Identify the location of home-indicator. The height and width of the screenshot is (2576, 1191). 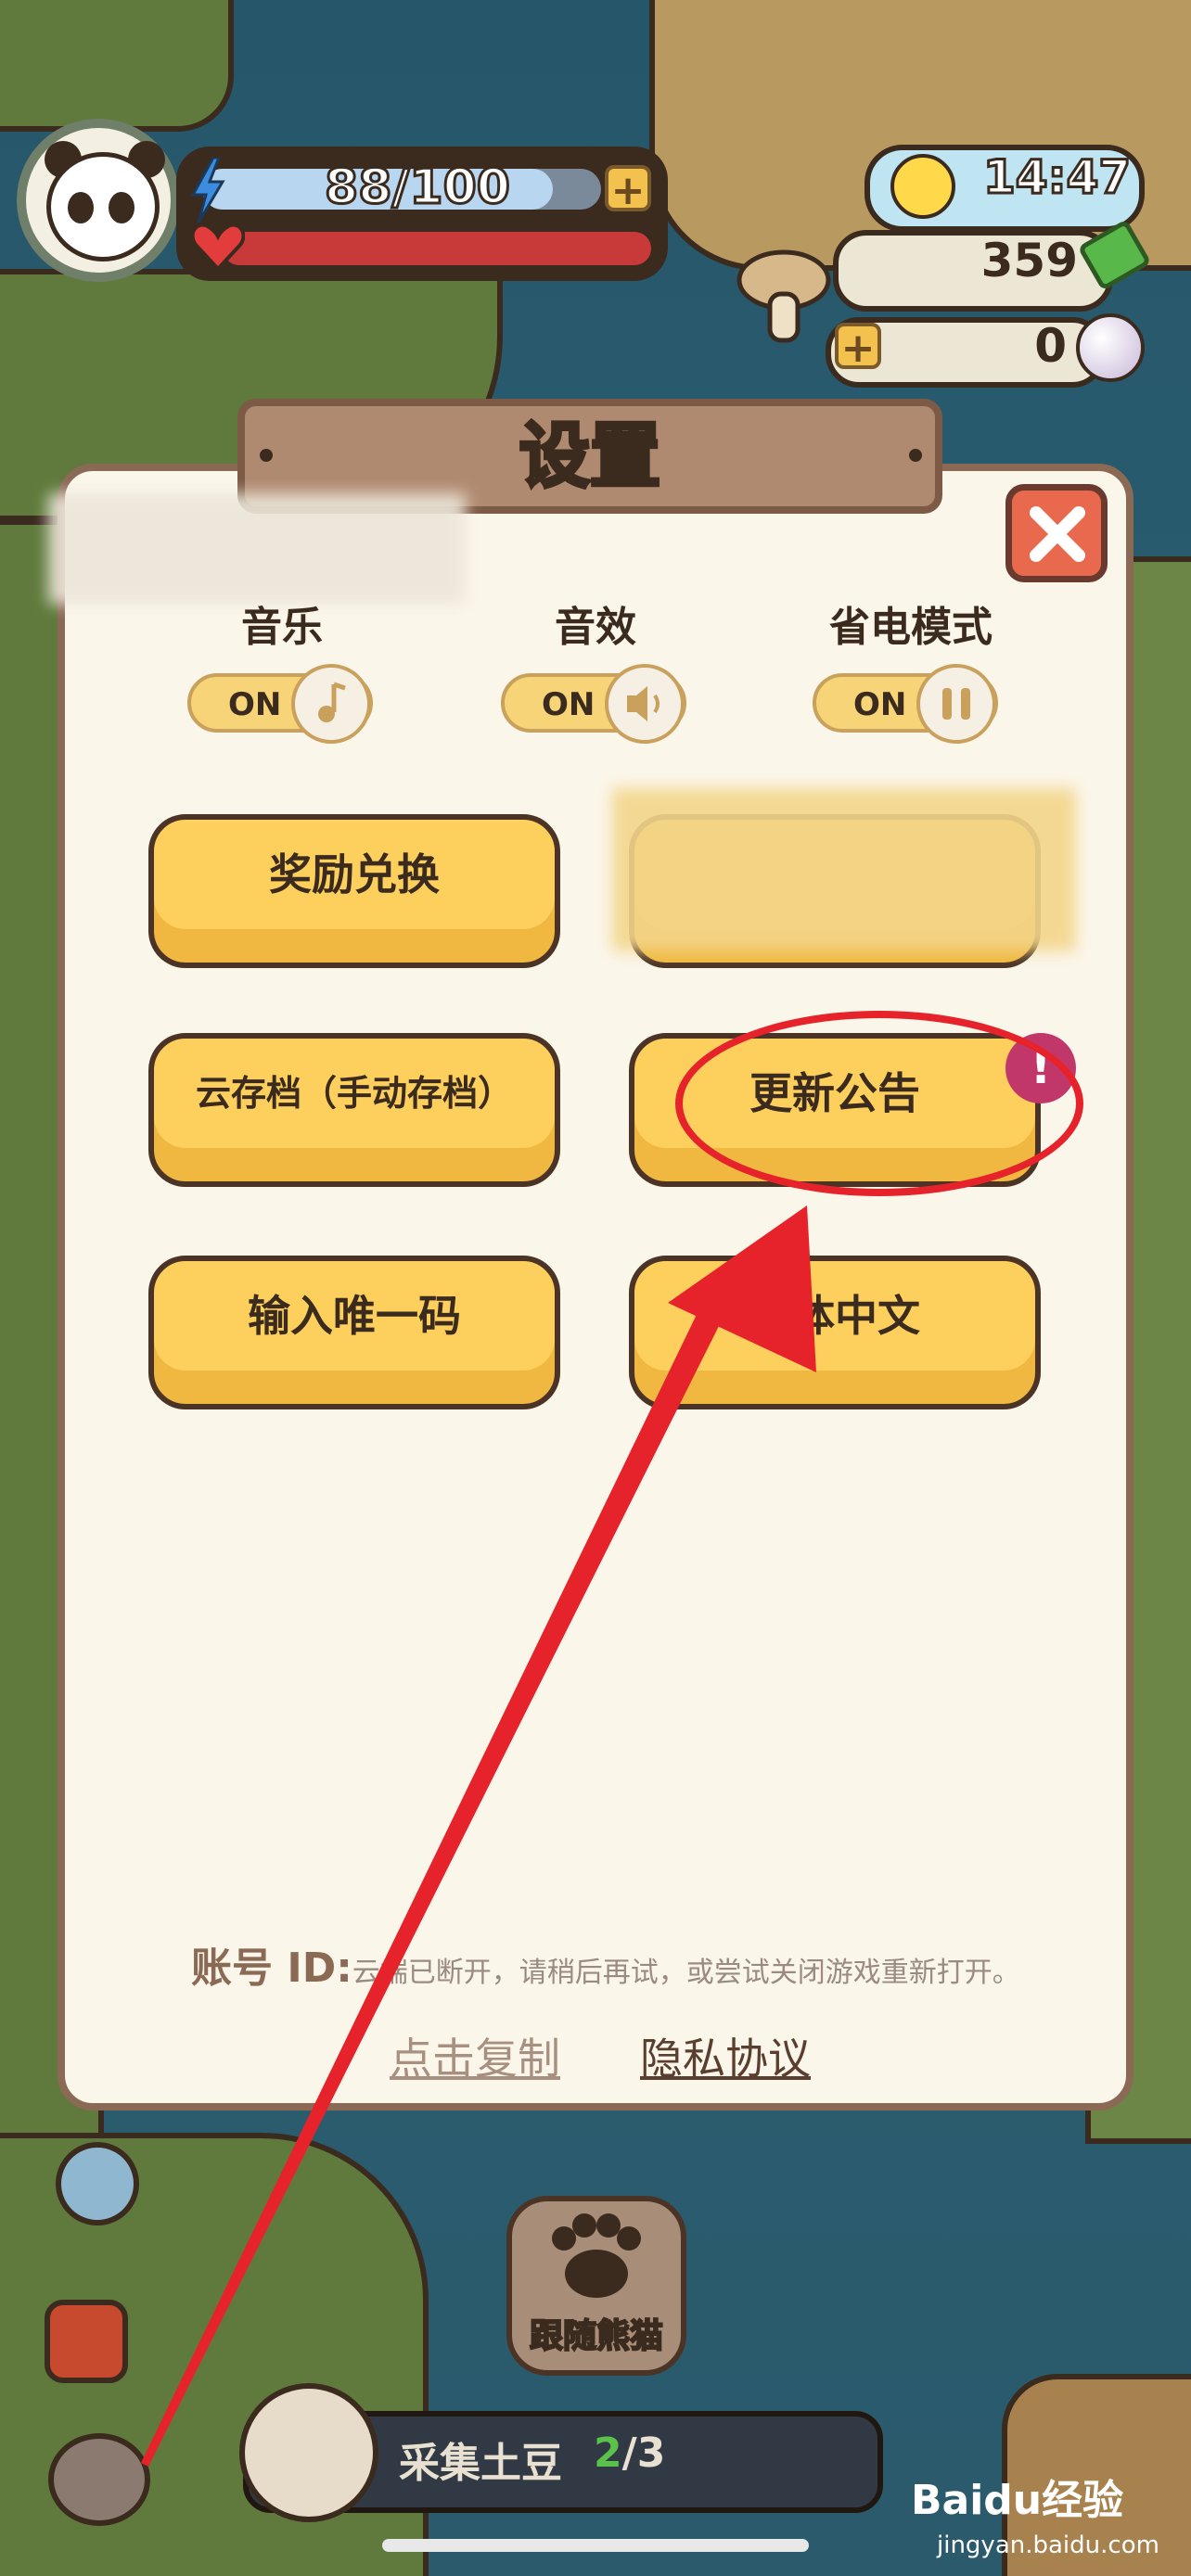
(595, 2545).